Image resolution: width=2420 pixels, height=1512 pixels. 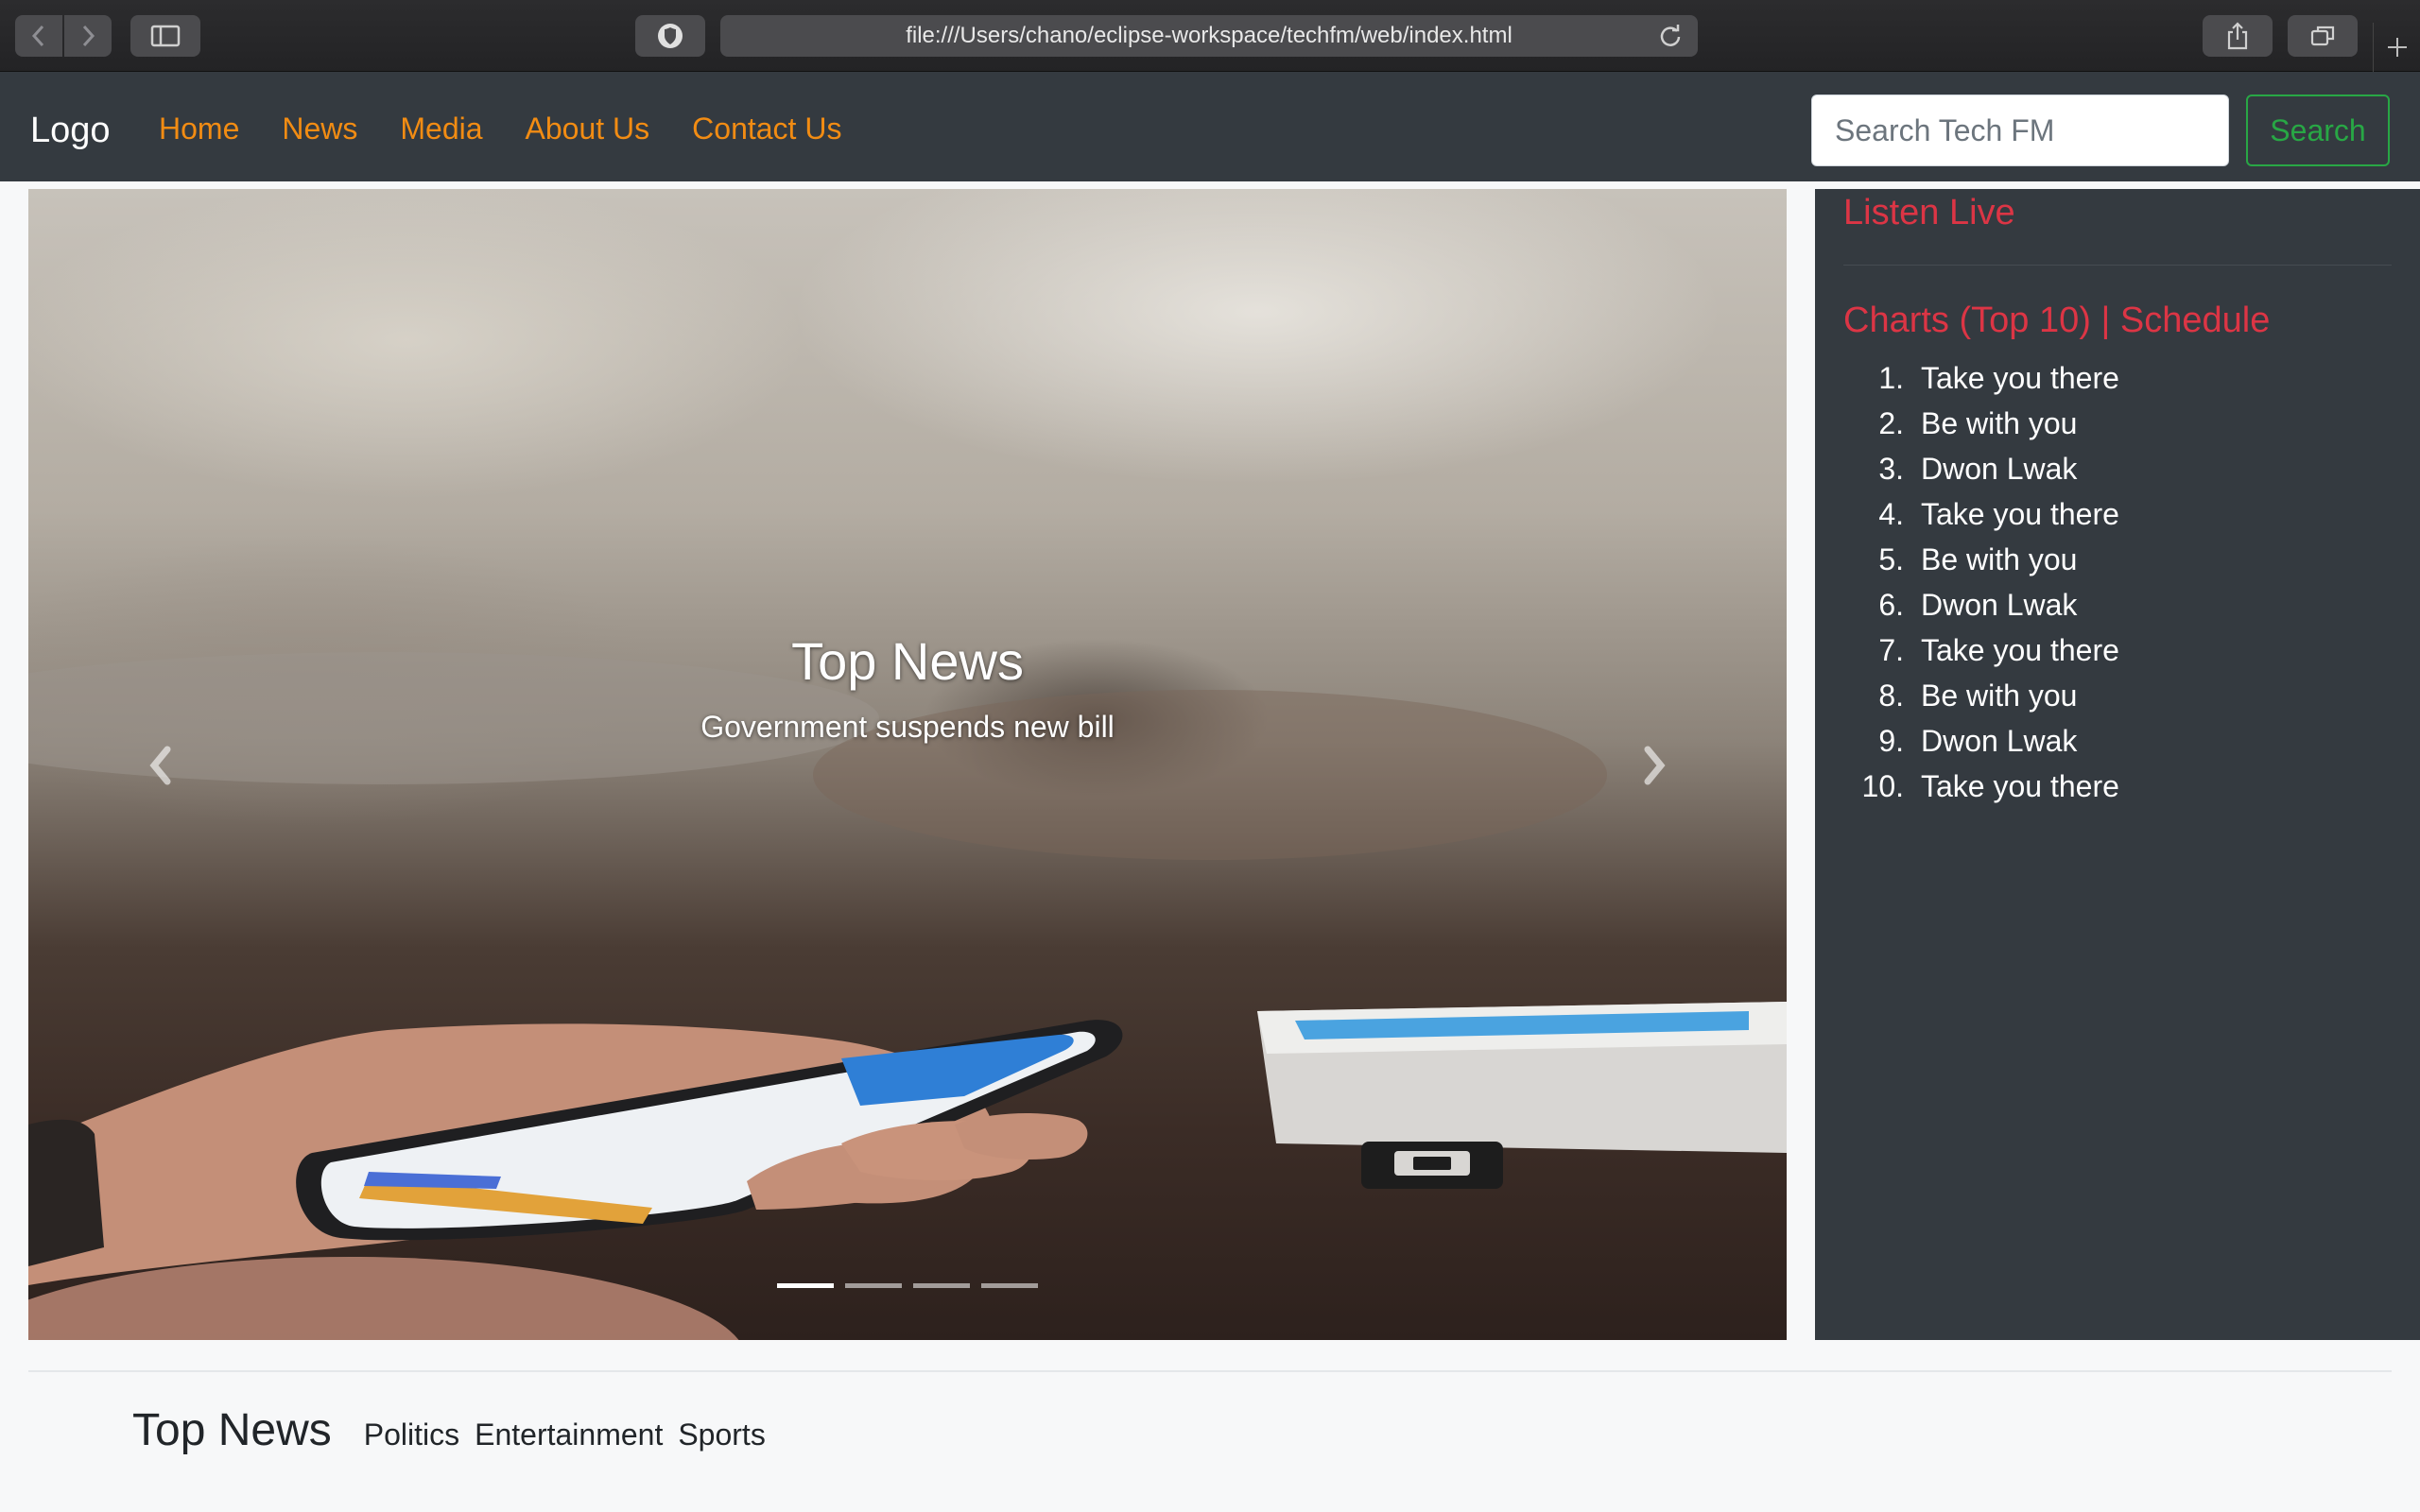 What do you see at coordinates (70, 130) in the screenshot?
I see `logo: Logo` at bounding box center [70, 130].